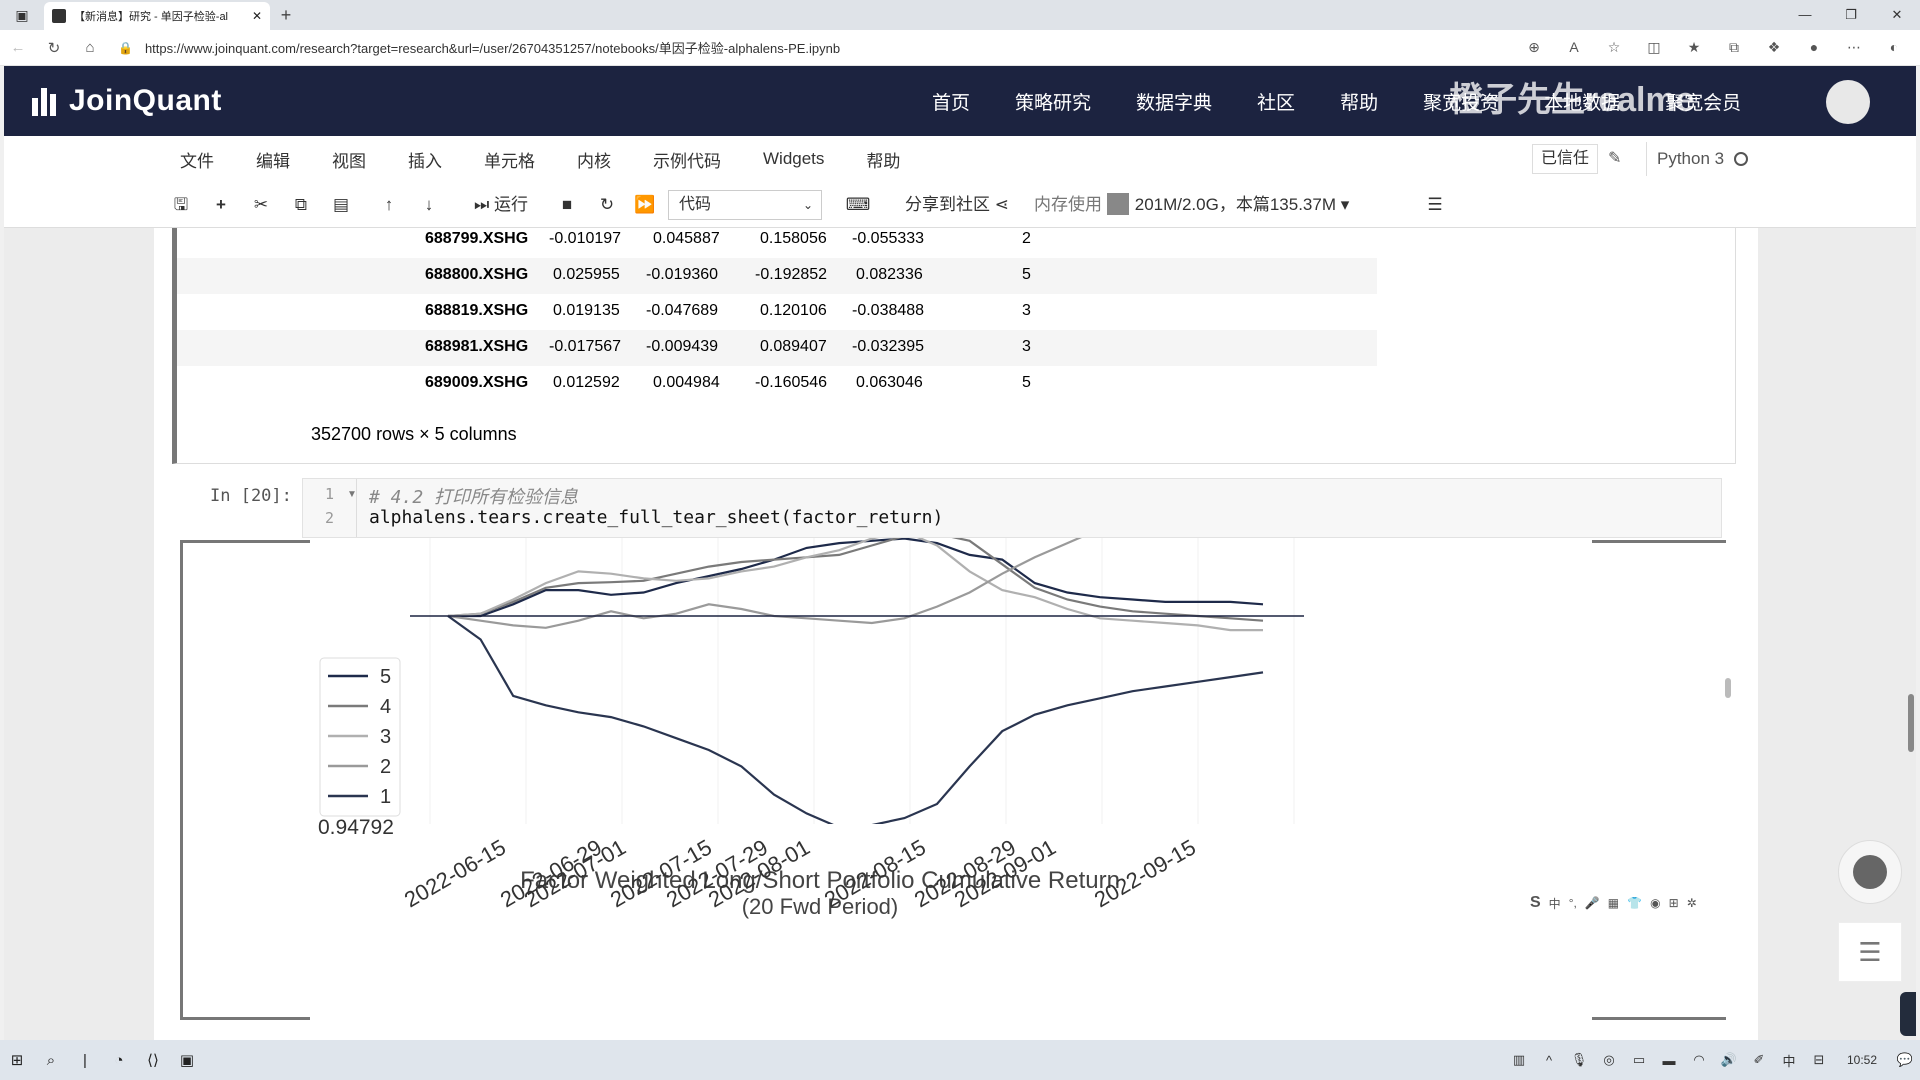 This screenshot has width=1920, height=1080. What do you see at coordinates (187, 1060) in the screenshot?
I see `app-icon: ▣` at bounding box center [187, 1060].